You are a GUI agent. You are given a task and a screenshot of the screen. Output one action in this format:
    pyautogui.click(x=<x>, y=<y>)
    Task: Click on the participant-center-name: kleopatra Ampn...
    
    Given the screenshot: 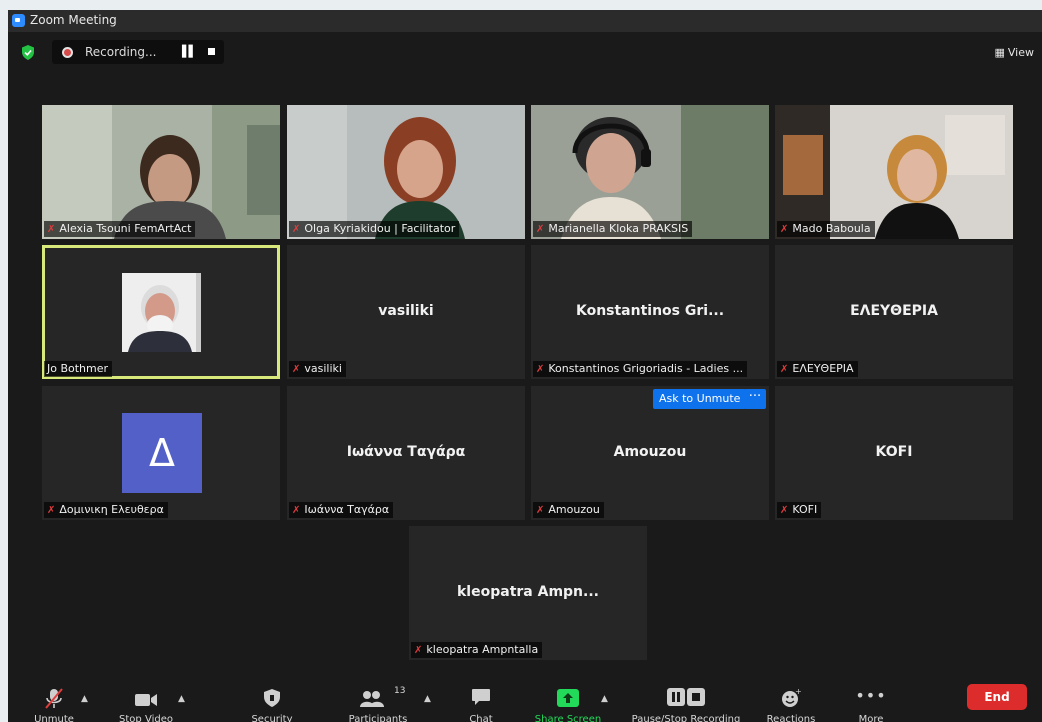 What is the action you would take?
    pyautogui.click(x=528, y=592)
    